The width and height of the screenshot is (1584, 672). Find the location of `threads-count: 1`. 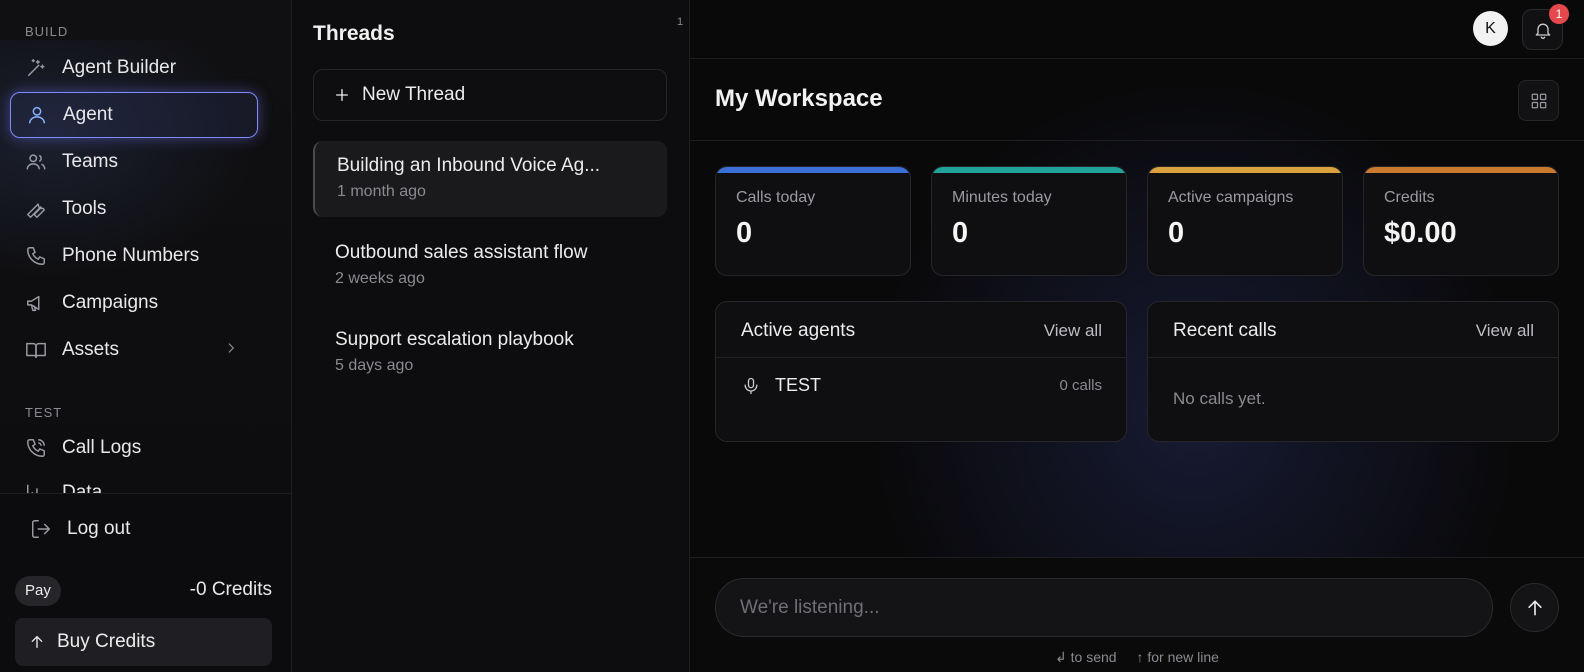

threads-count: 1 is located at coordinates (680, 22).